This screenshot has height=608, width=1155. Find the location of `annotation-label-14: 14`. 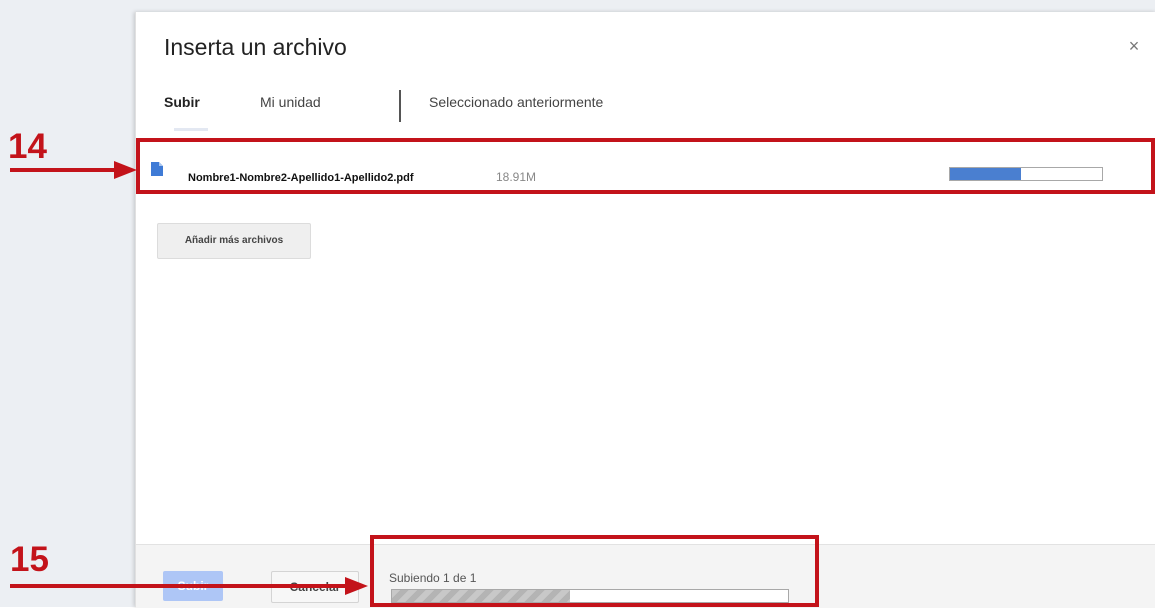

annotation-label-14: 14 is located at coordinates (27, 146).